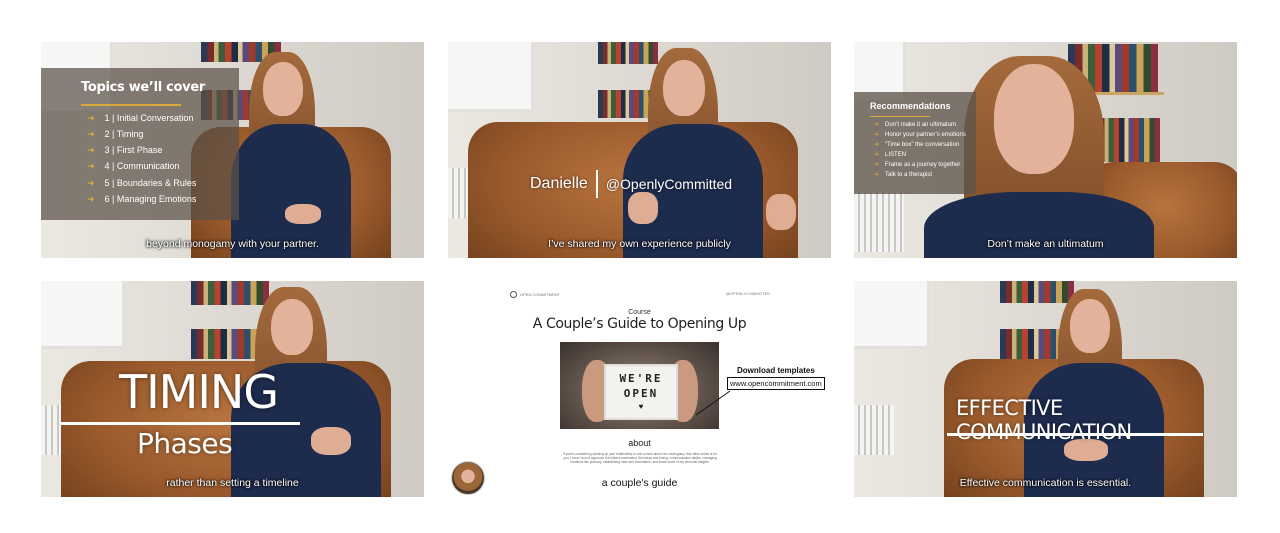  Describe the element at coordinates (596, 184) in the screenshot. I see `divider` at that location.